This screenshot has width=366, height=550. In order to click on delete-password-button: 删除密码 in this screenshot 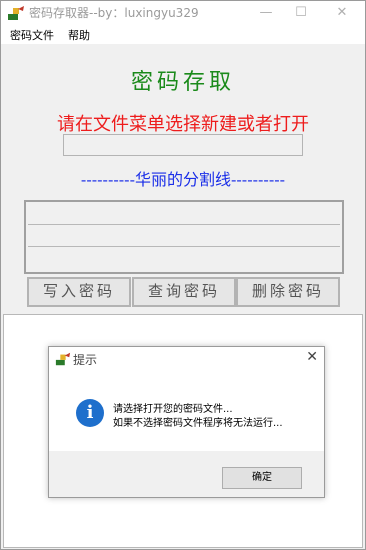, I will do `click(288, 292)`.